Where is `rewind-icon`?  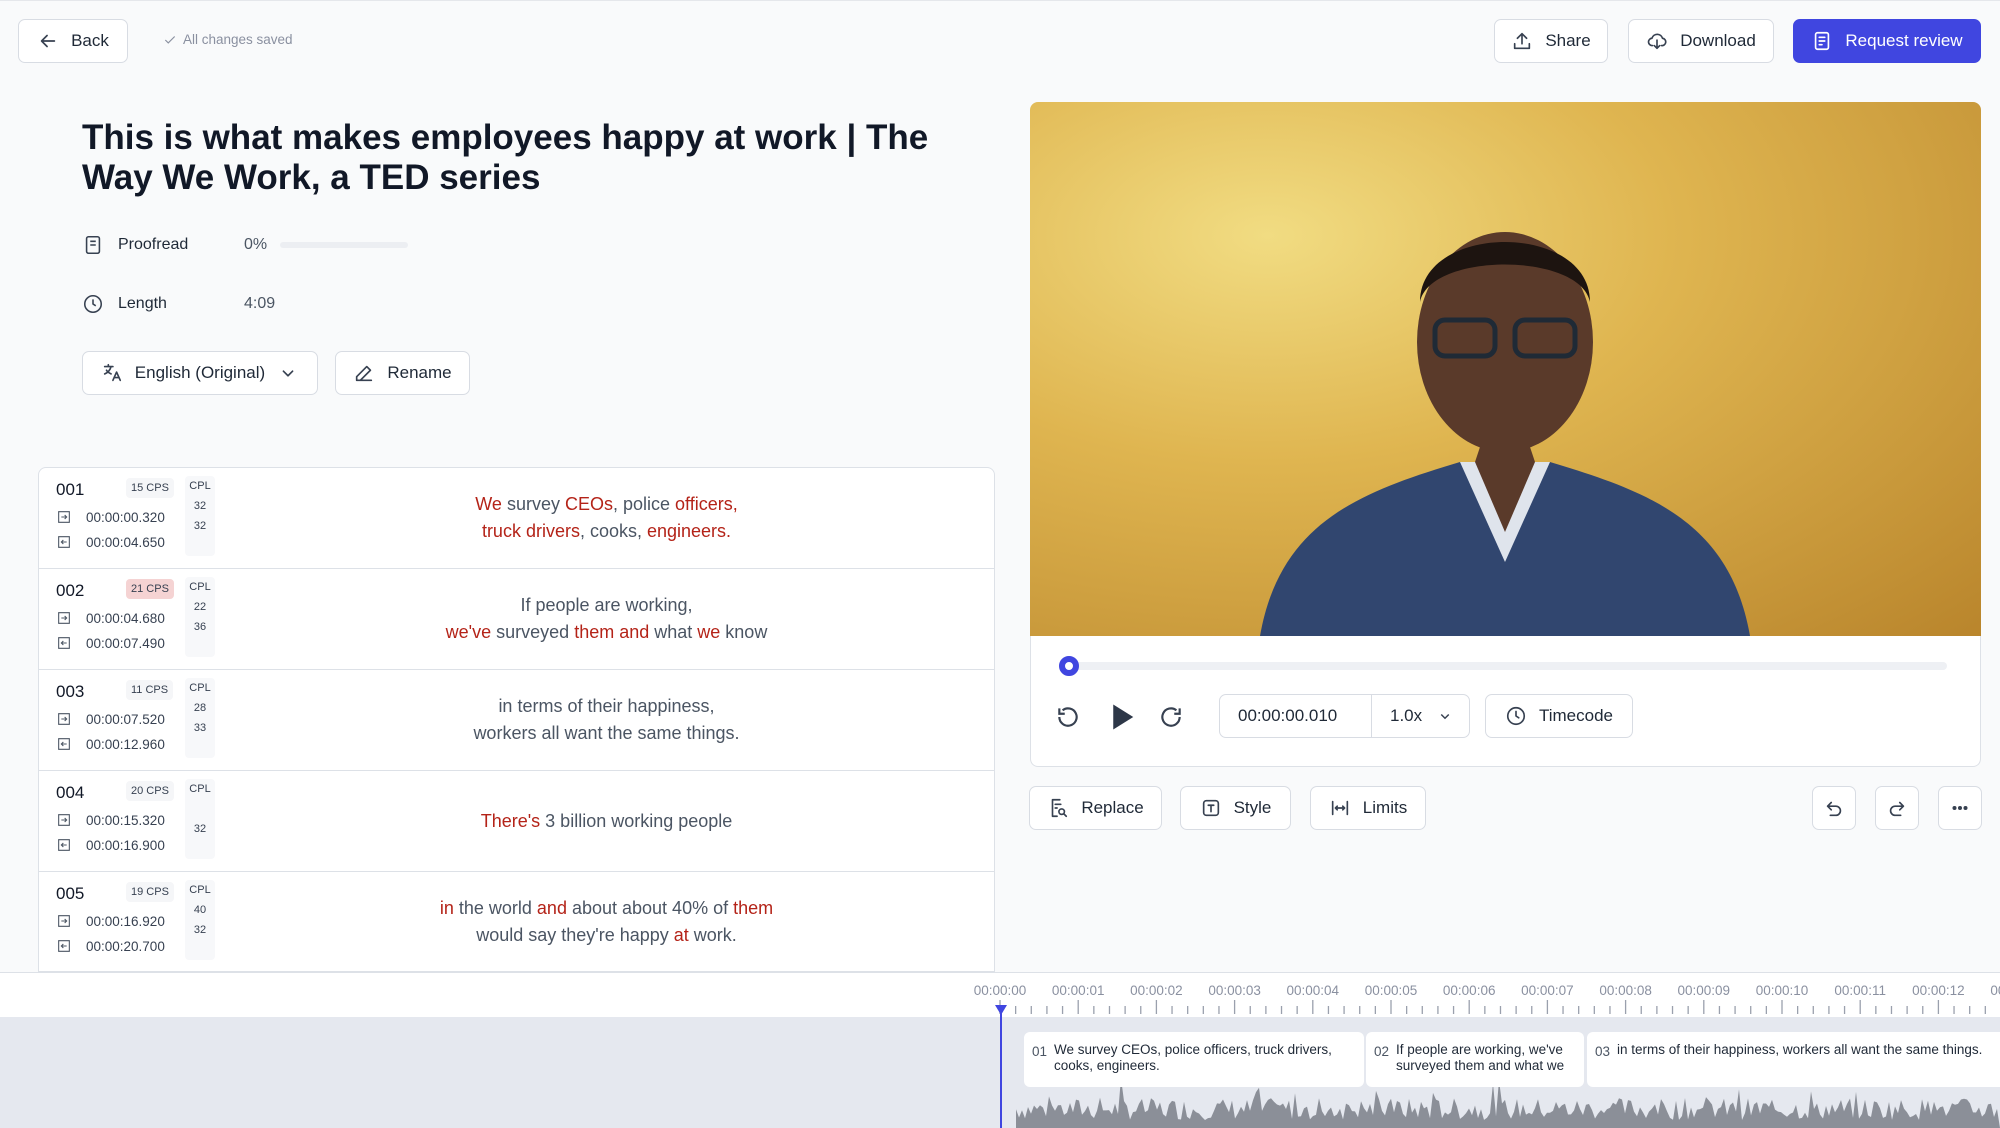
rewind-icon is located at coordinates (1068, 717).